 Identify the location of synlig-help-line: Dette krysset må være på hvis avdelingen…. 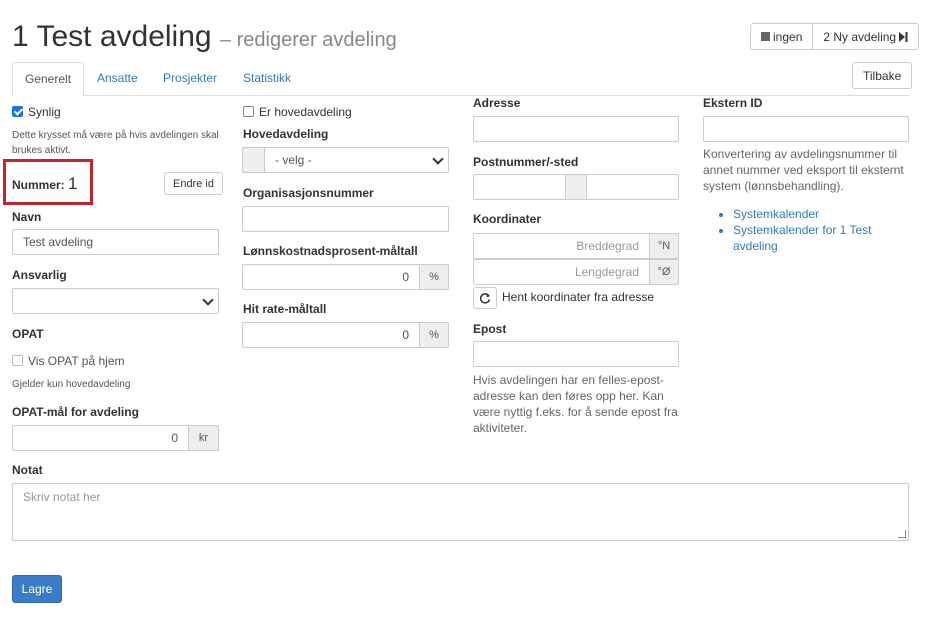
(115, 135).